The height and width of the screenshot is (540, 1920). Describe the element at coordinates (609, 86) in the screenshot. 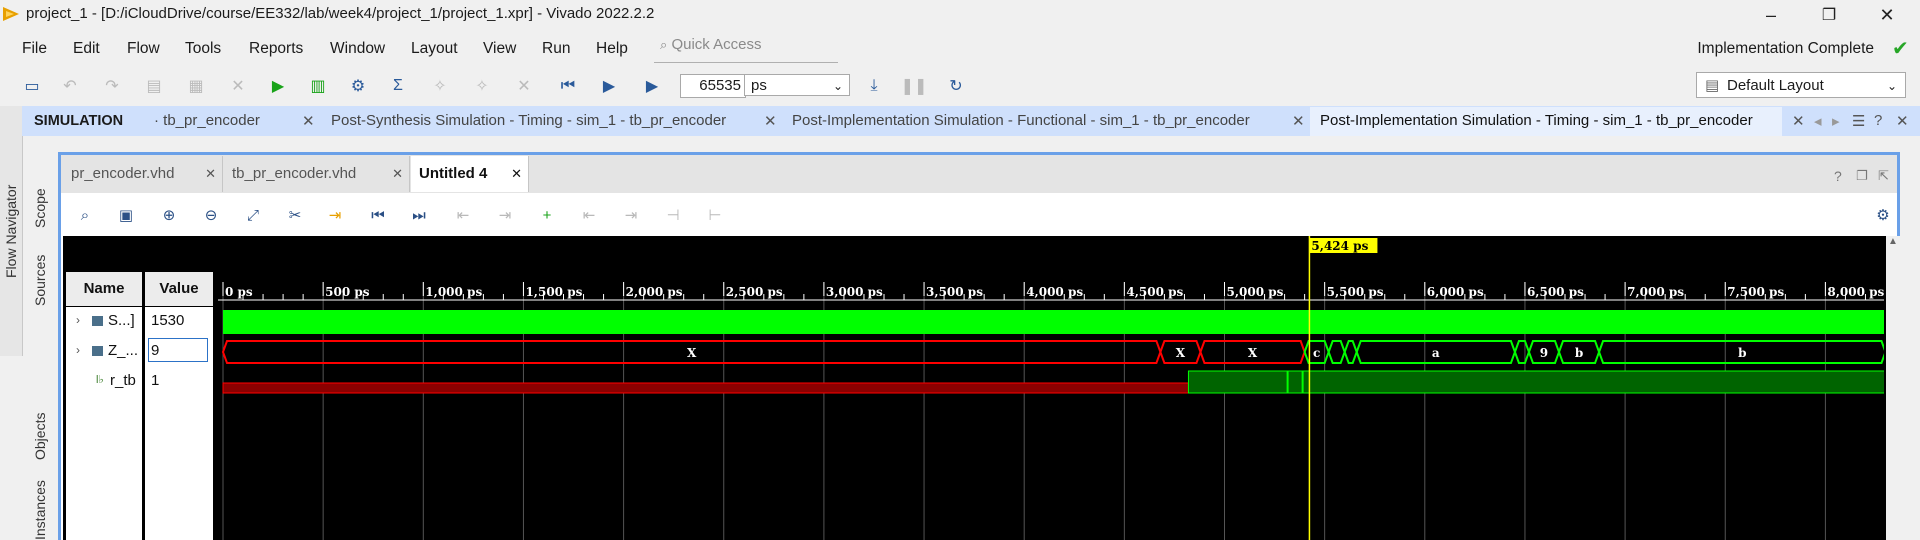

I see `run-all-icon: ▶` at that location.